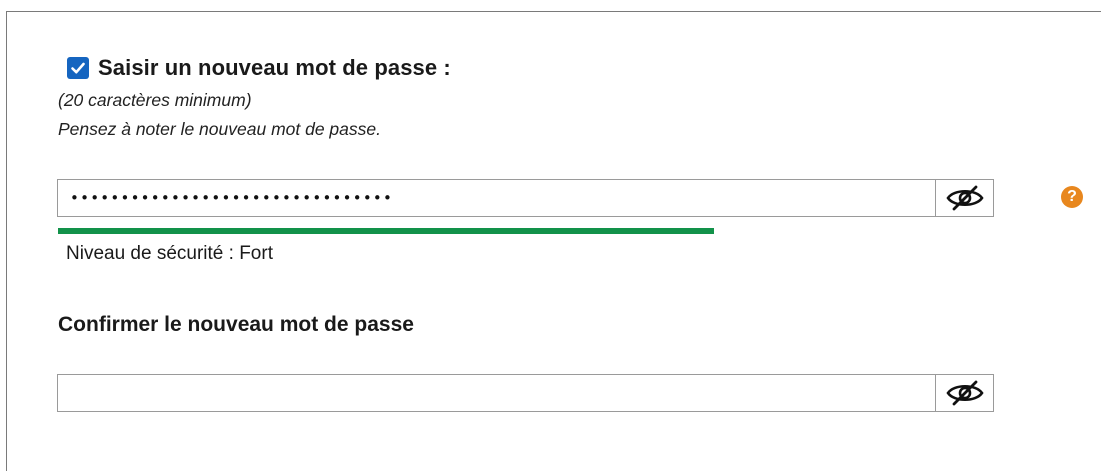  I want to click on strength-level-text: Niveau de sécurité : Fort, so click(169, 253).